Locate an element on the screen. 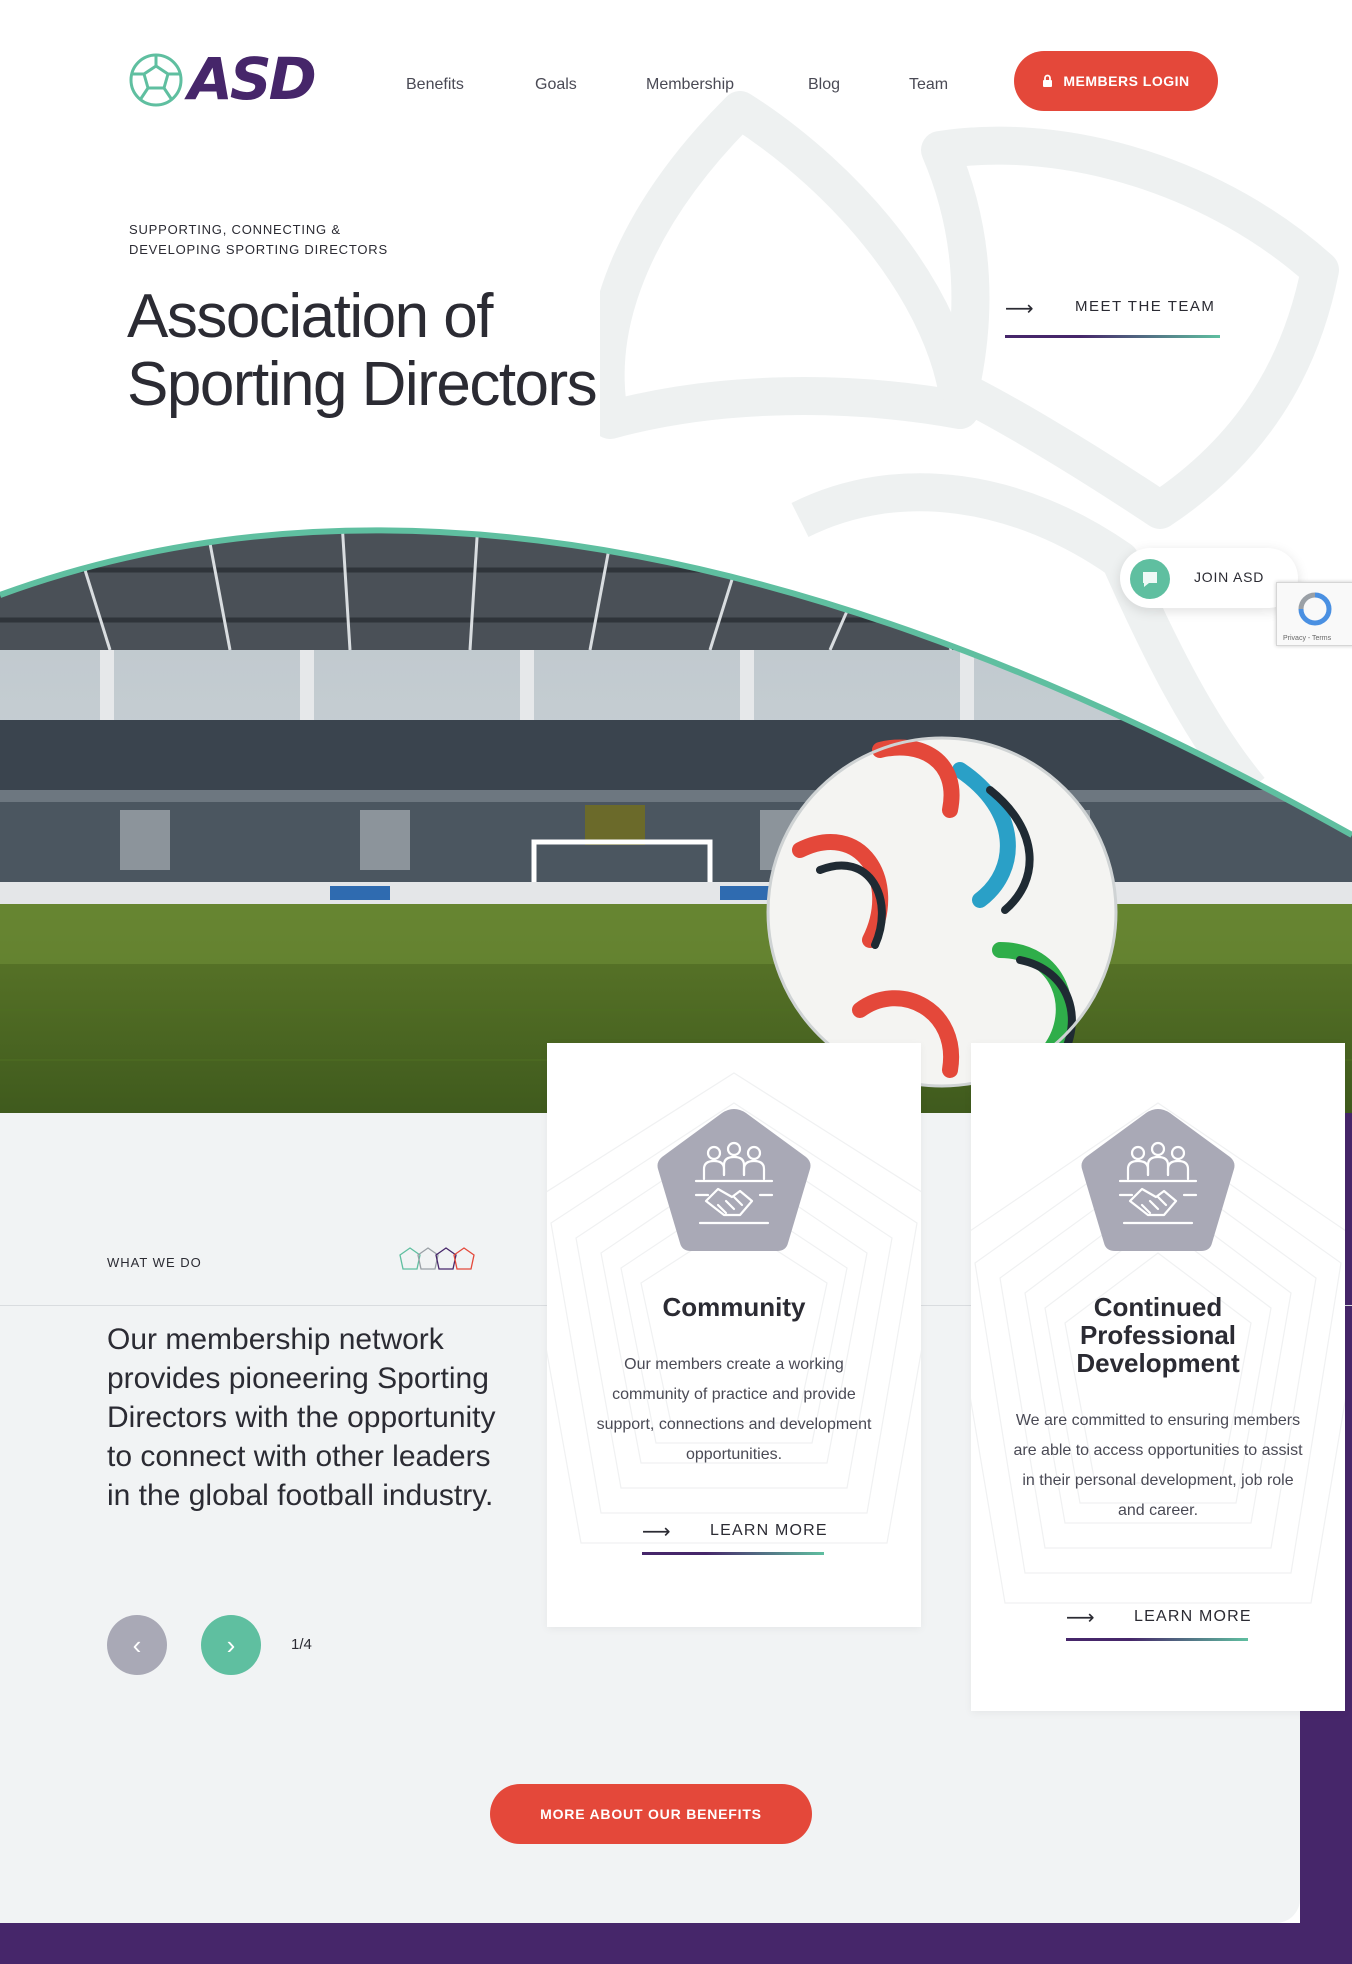  card-title-cpd: Continued Professional Development is located at coordinates (1158, 1335).